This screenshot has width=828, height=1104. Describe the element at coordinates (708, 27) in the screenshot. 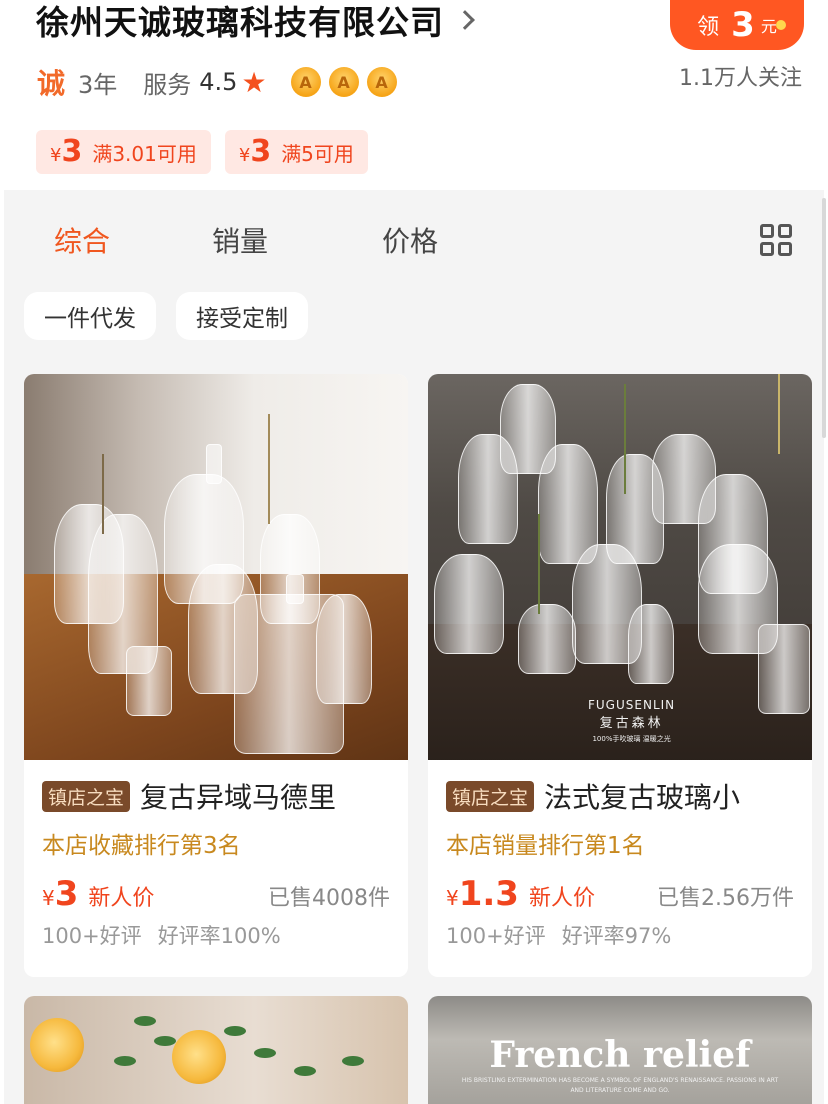

I see `claim-label: 领` at that location.